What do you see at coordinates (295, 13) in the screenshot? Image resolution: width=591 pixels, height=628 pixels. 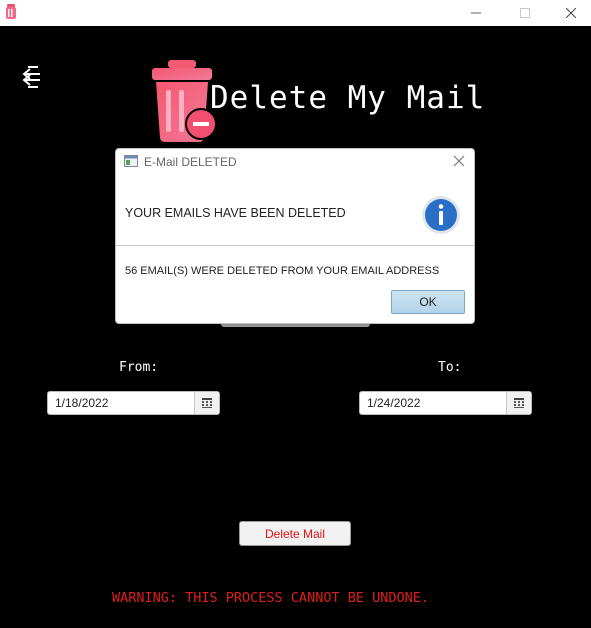 I see `window-titlebar` at bounding box center [295, 13].